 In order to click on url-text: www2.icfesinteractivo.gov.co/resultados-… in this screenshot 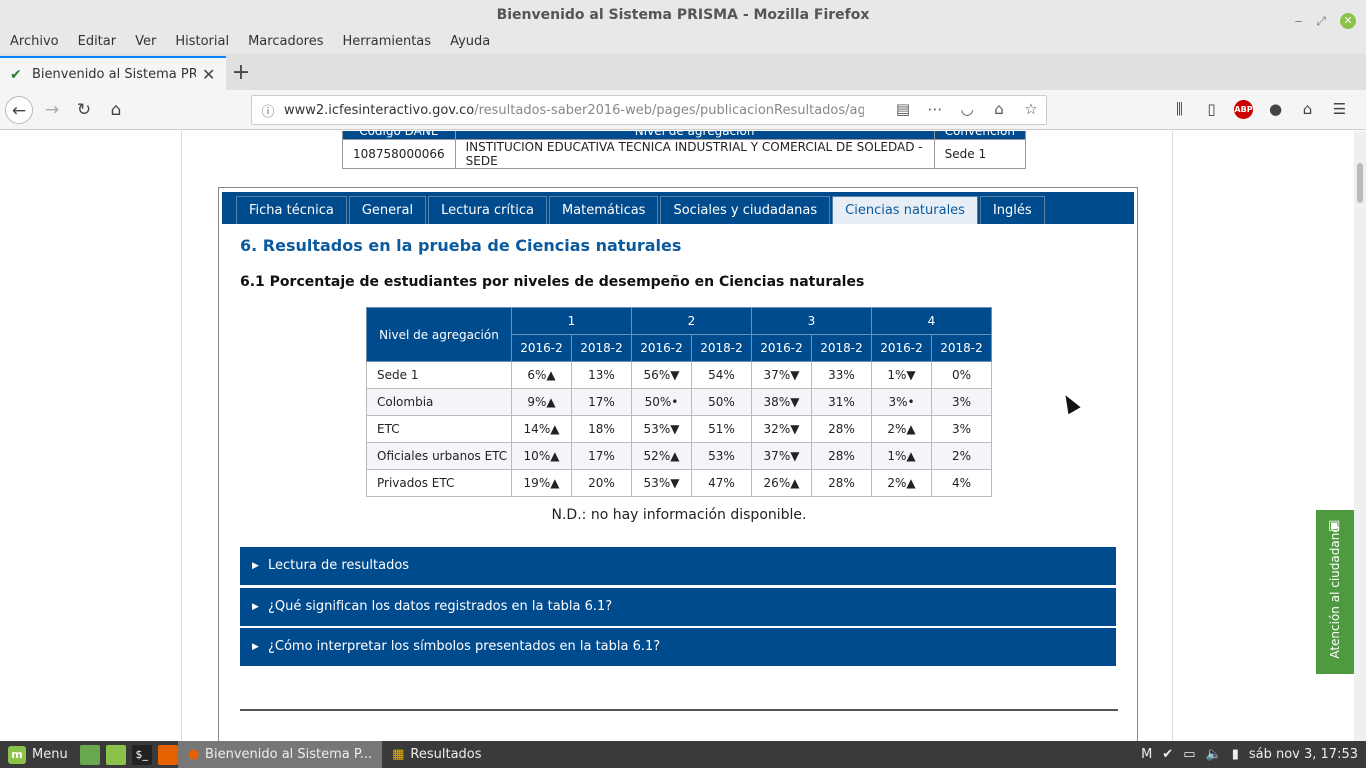, I will do `click(574, 110)`.